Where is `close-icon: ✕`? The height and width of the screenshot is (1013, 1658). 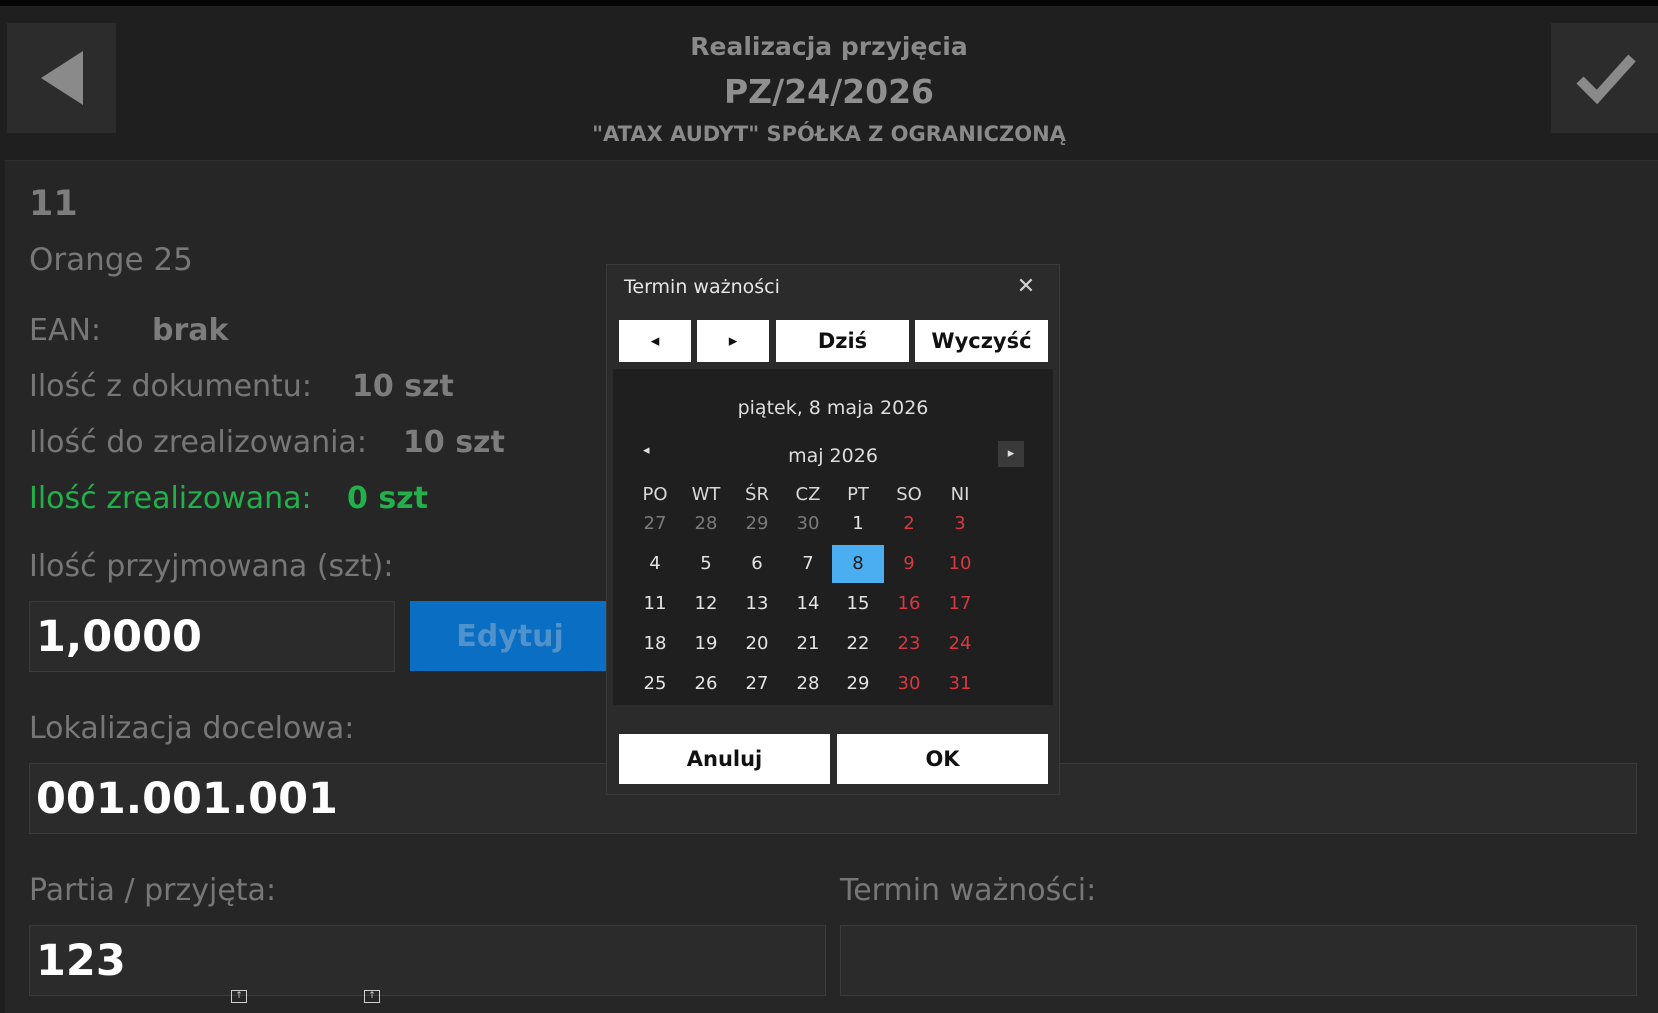 close-icon: ✕ is located at coordinates (1026, 287).